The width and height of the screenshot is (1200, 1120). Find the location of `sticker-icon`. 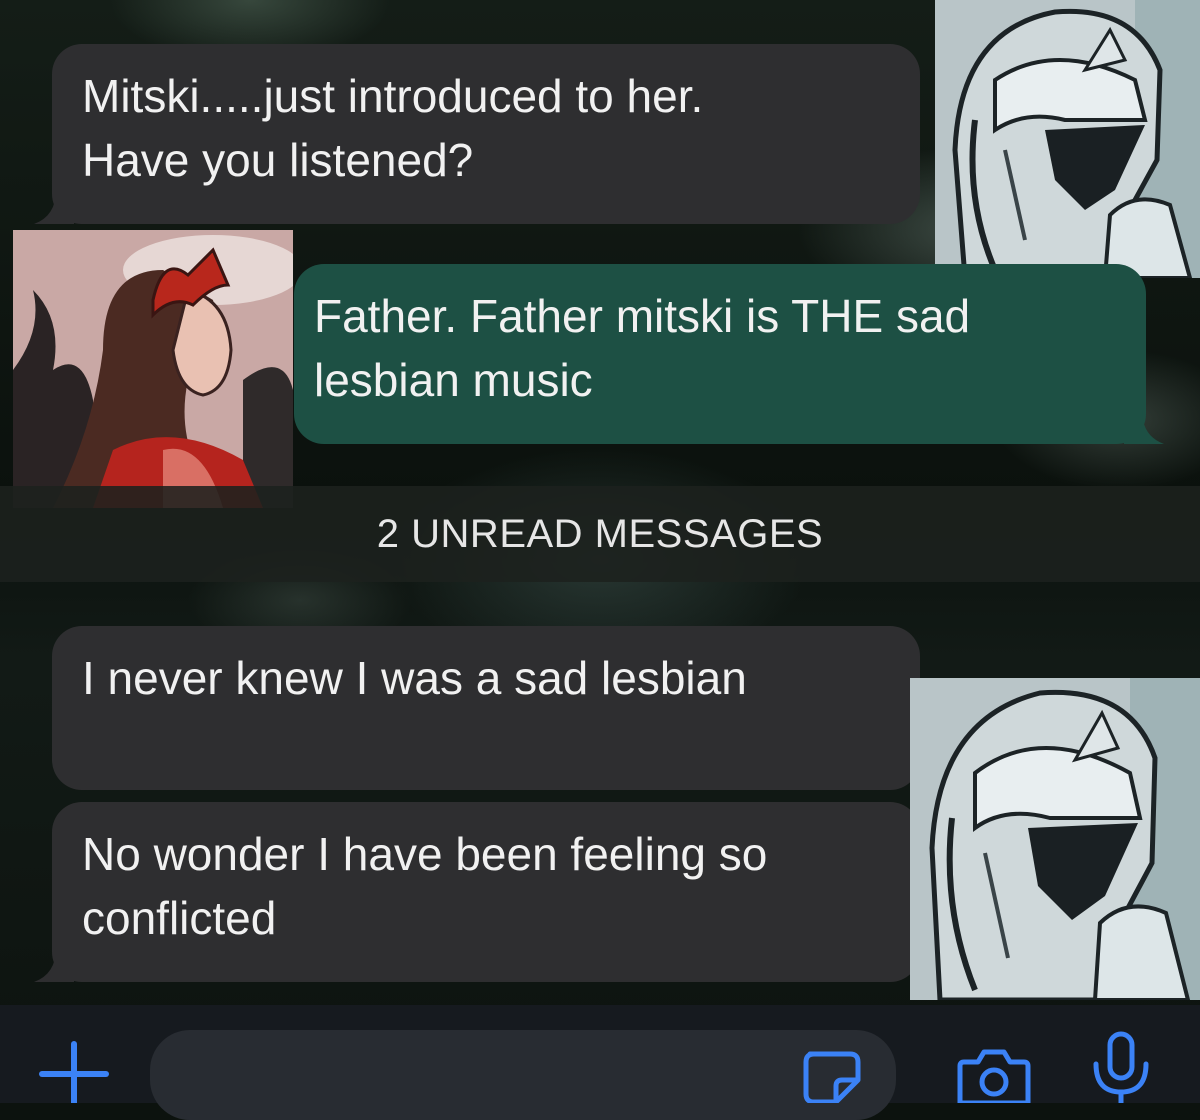

sticker-icon is located at coordinates (832, 1078).